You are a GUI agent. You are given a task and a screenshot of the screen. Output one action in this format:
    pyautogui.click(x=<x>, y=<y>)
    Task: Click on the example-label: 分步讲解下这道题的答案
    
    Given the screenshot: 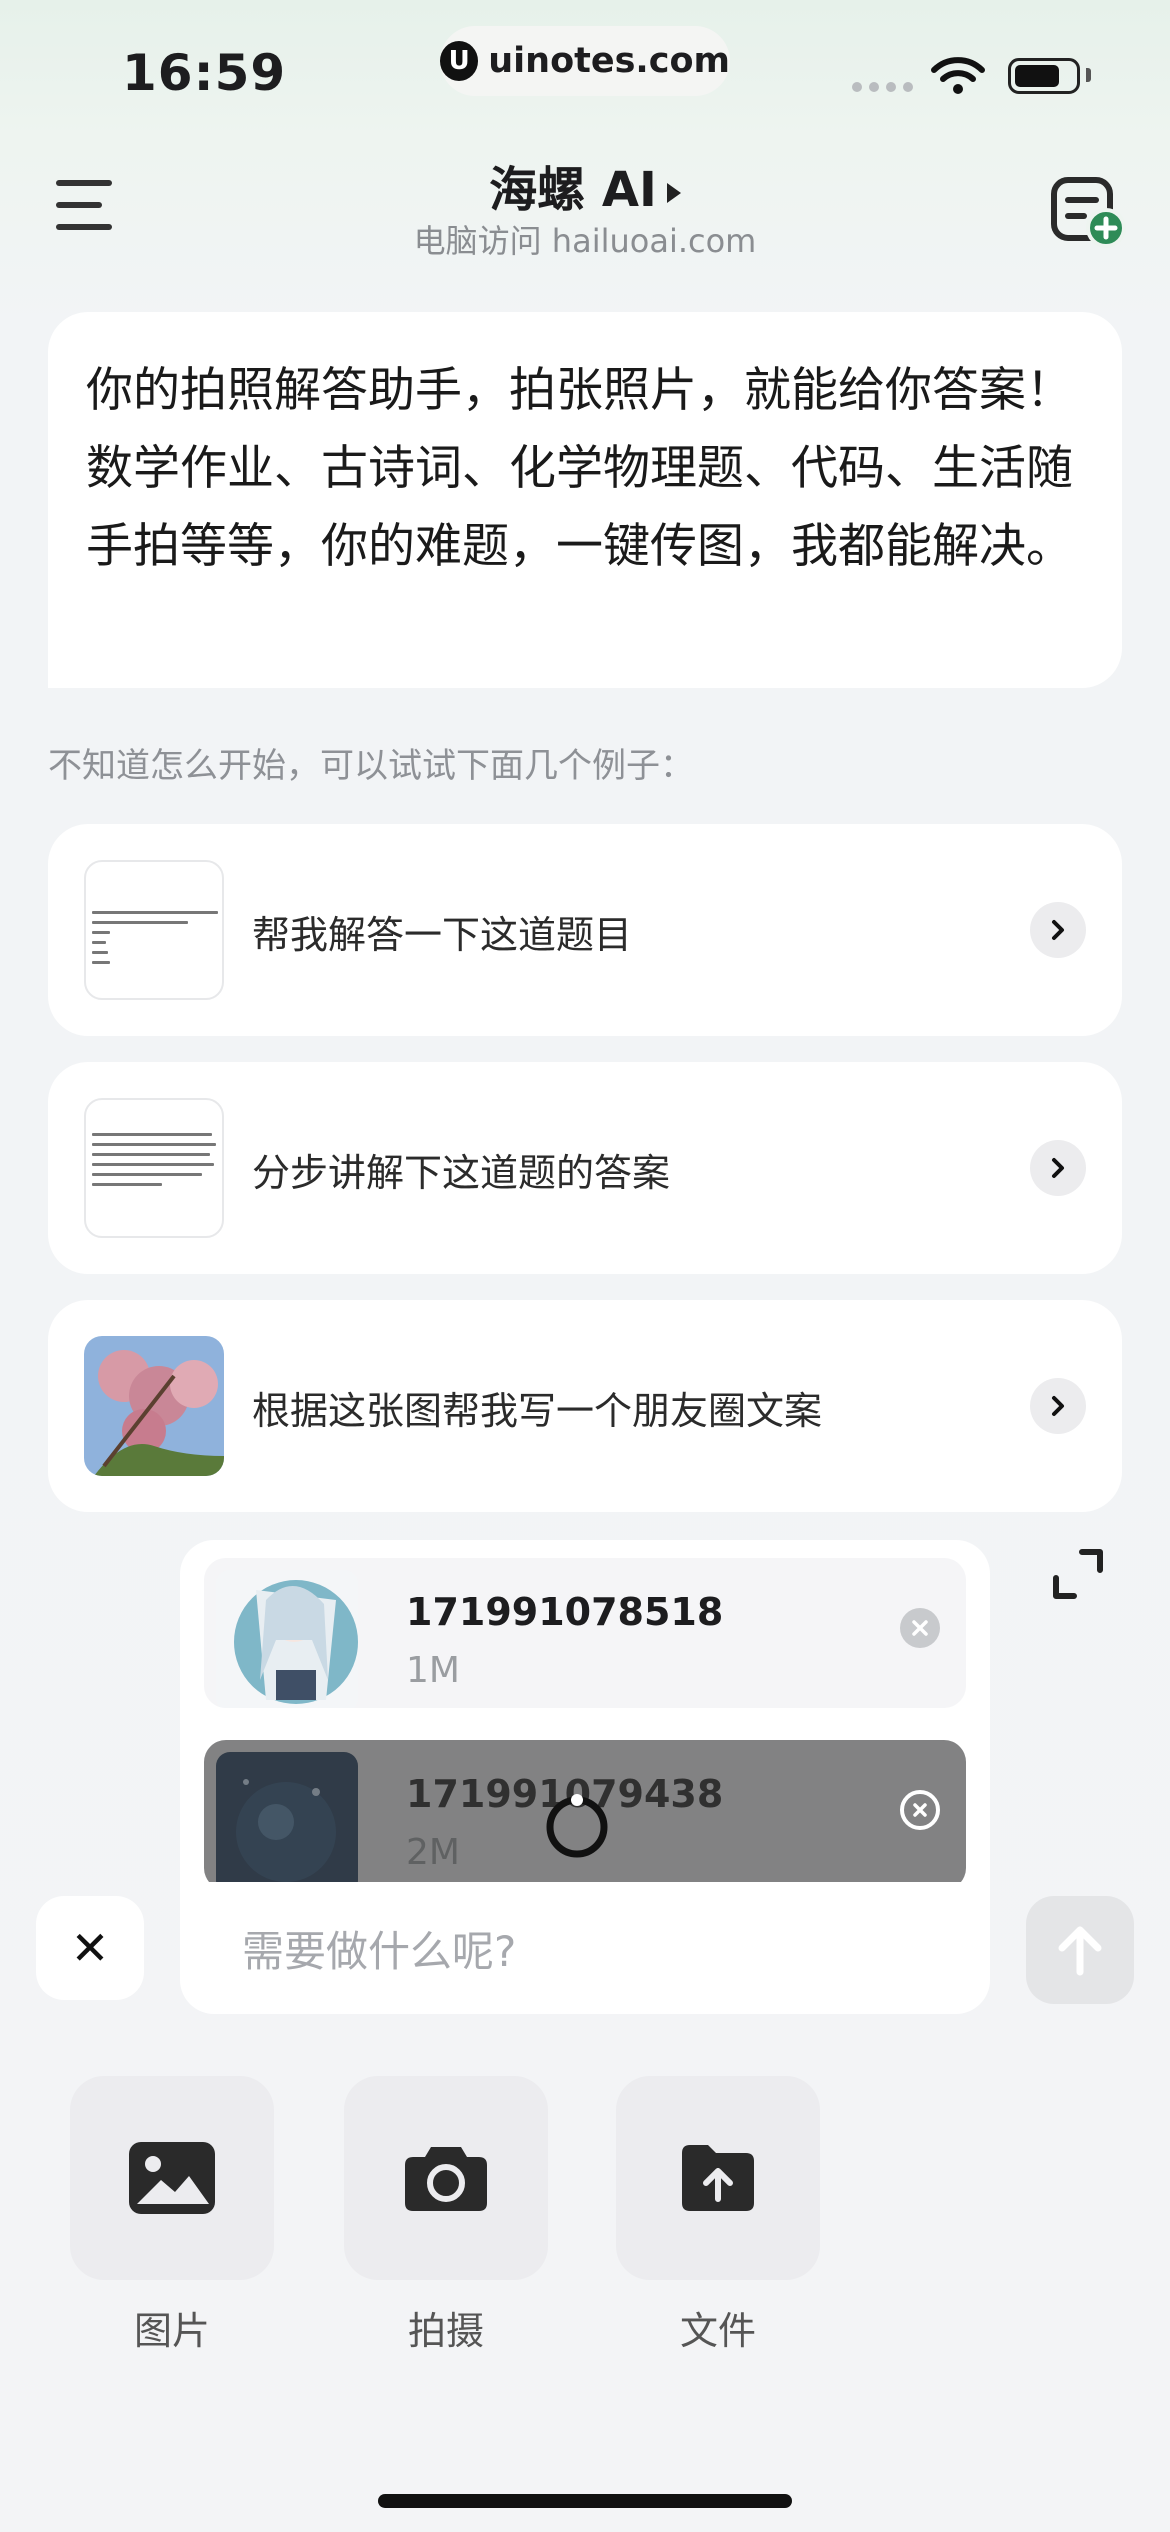 What is the action you would take?
    pyautogui.click(x=461, y=1173)
    